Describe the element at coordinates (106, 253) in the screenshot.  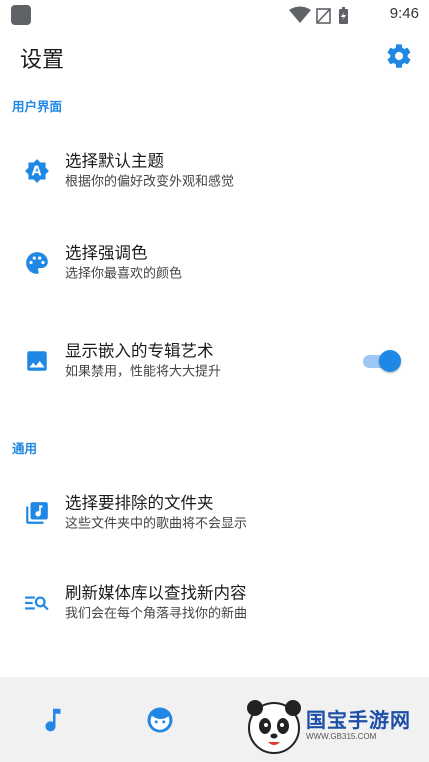
I see `setting-title: 选择强调色` at that location.